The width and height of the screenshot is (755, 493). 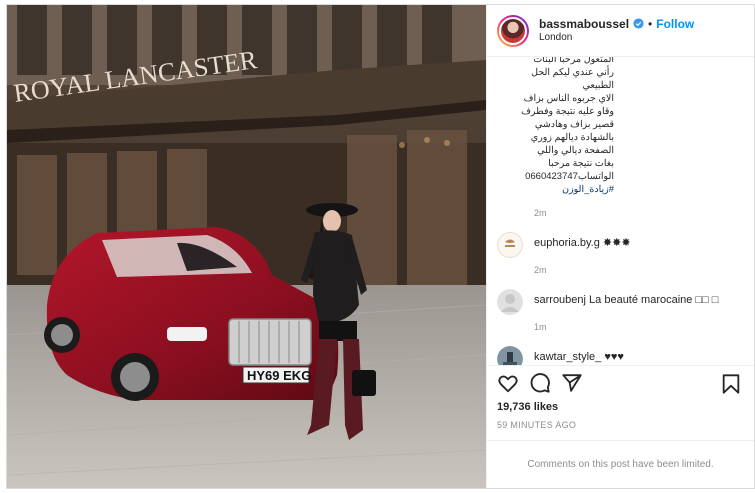 What do you see at coordinates (731, 384) in the screenshot?
I see `bookmark-icon` at bounding box center [731, 384].